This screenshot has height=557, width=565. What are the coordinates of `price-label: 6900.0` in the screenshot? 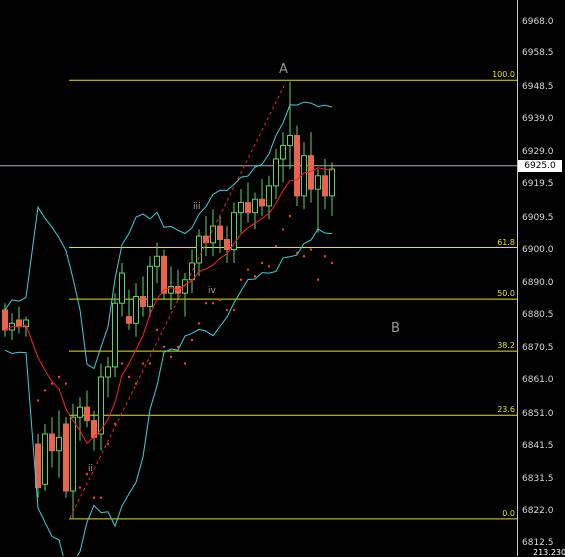 It's located at (538, 249).